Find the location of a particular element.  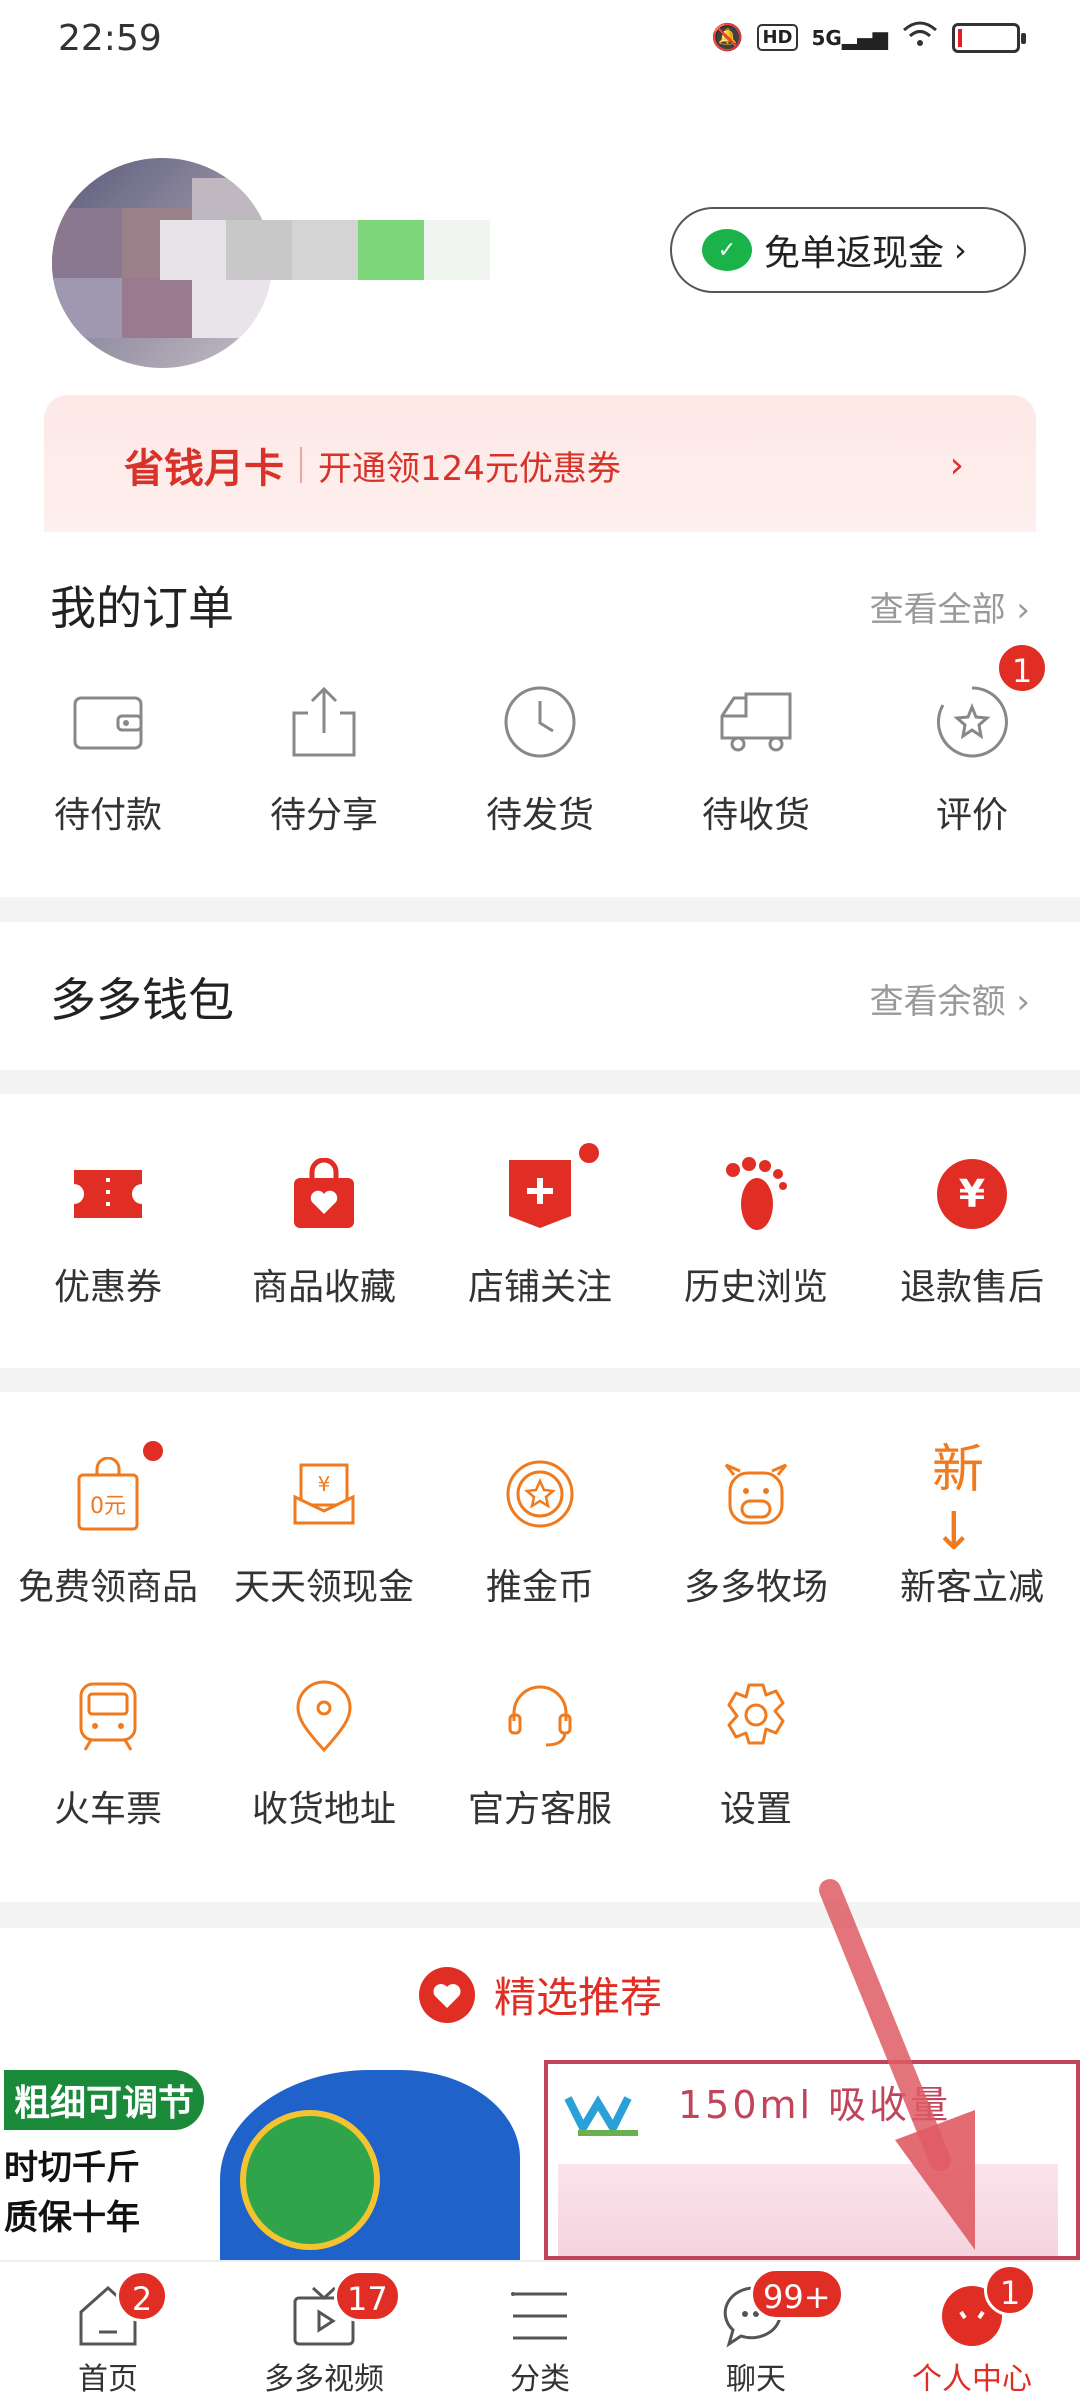

new-user-glyph: 新↓ is located at coordinates (958, 1500).